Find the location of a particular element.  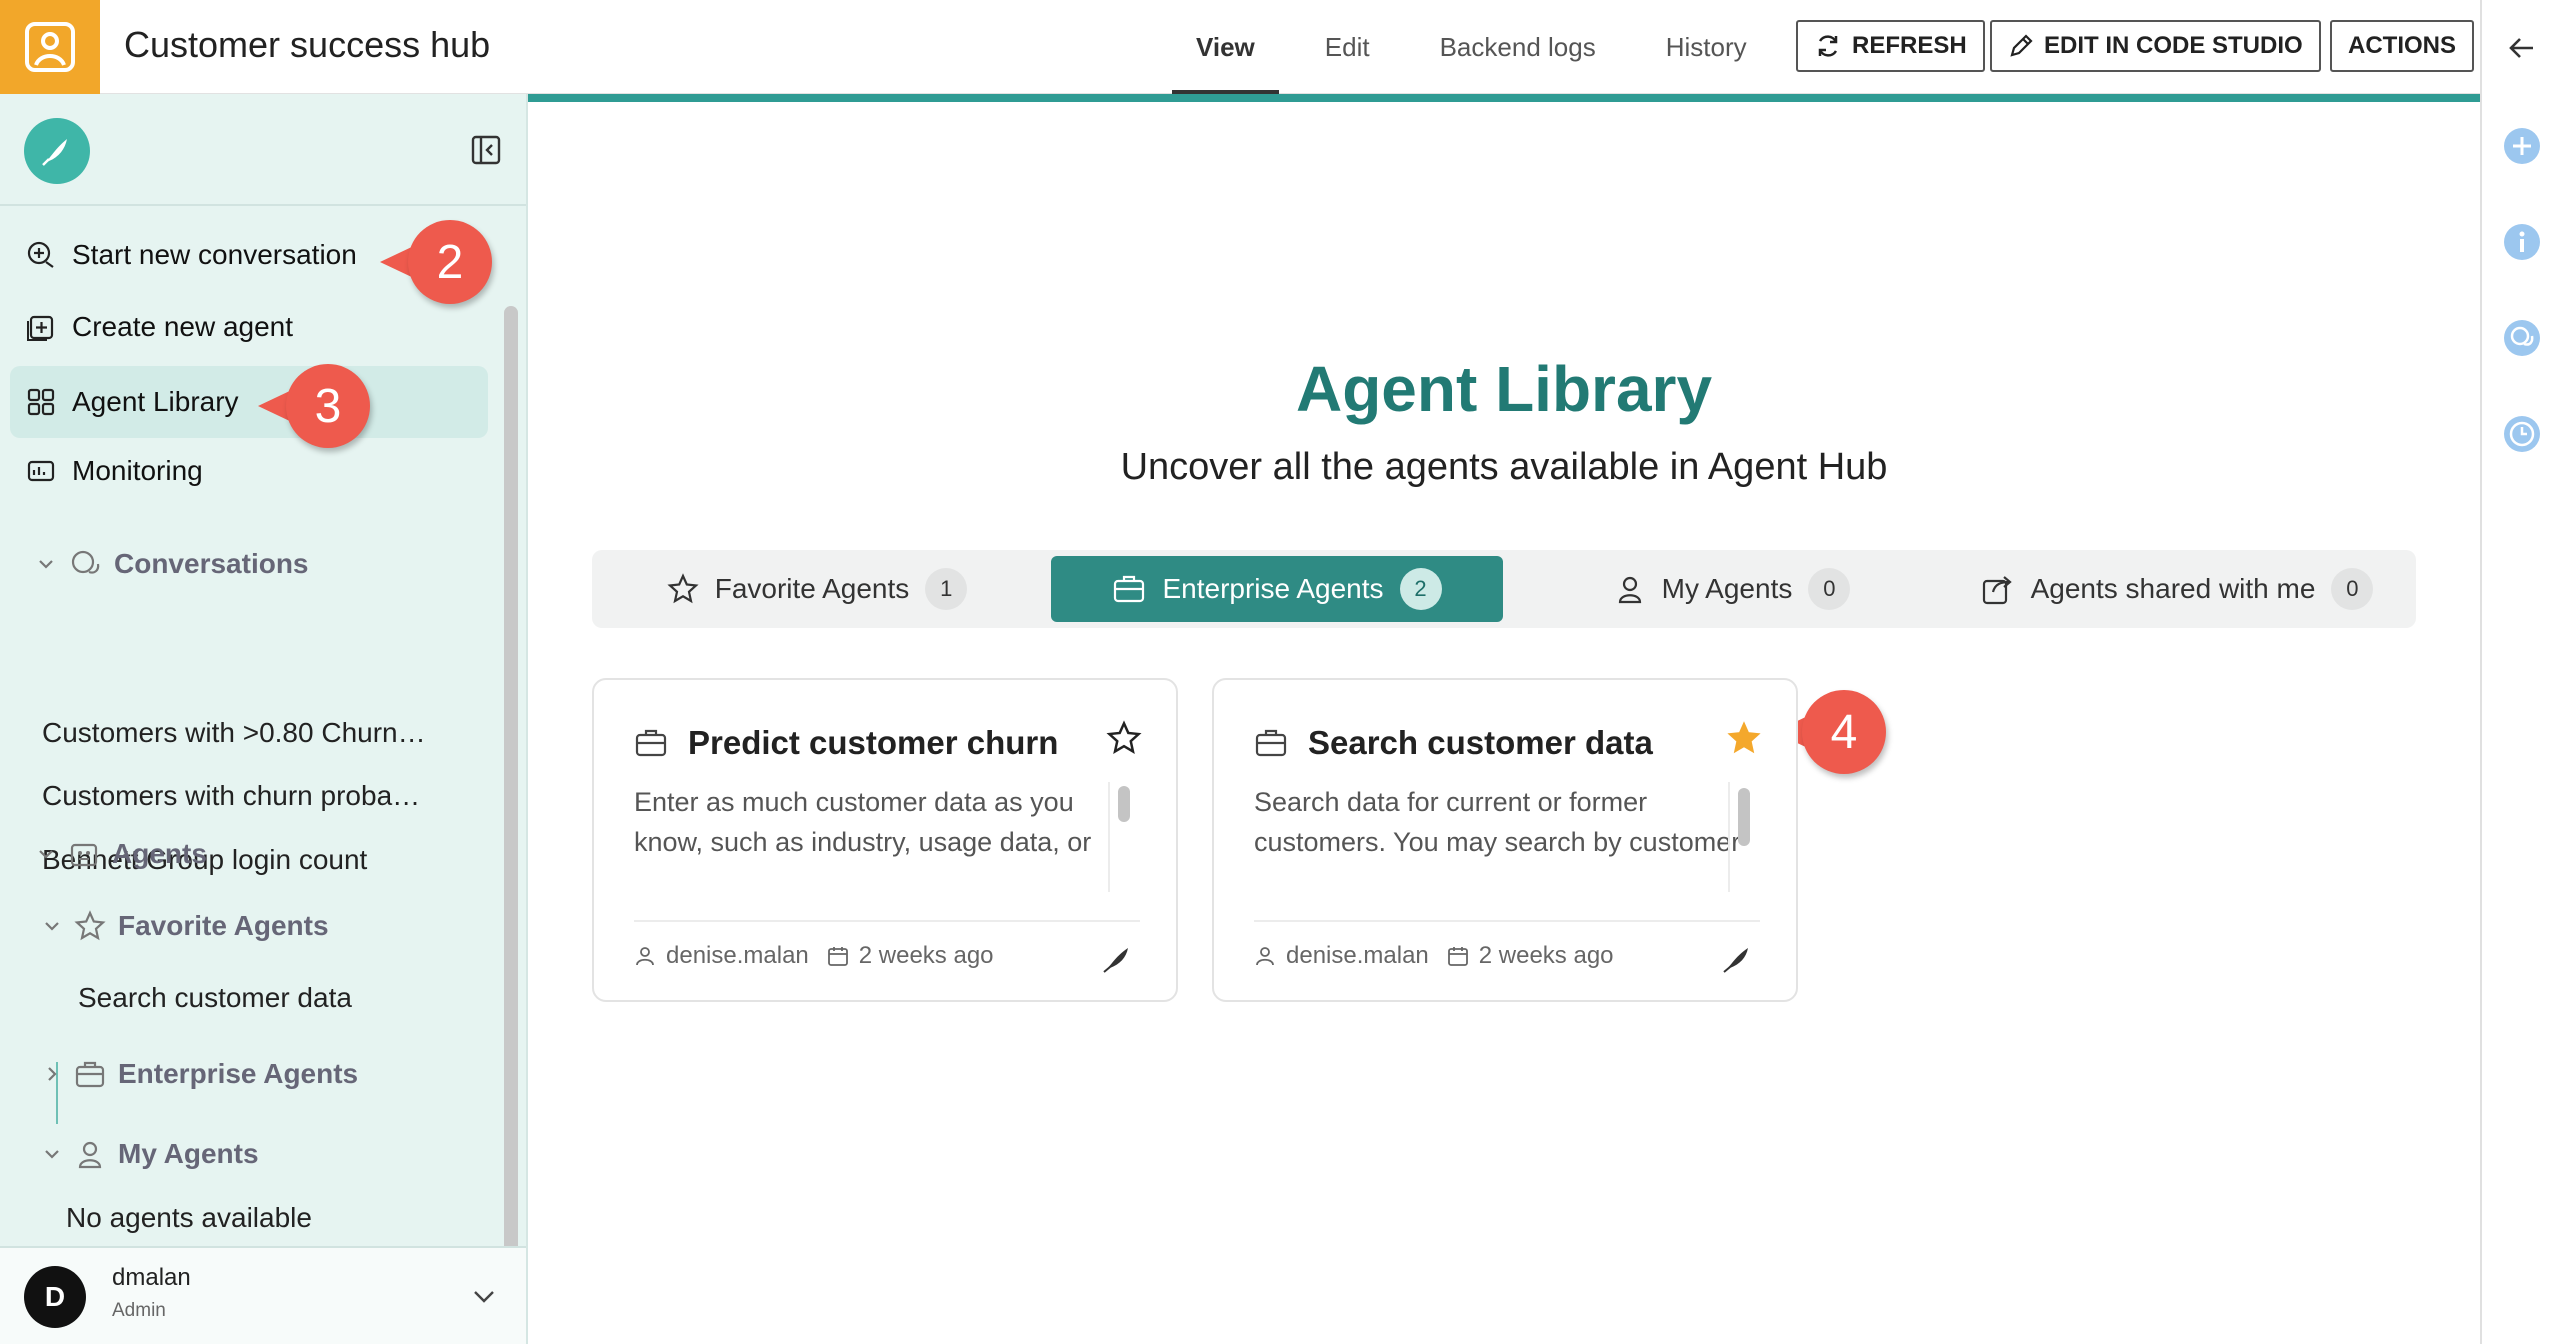

add-square-icon is located at coordinates (40, 328).